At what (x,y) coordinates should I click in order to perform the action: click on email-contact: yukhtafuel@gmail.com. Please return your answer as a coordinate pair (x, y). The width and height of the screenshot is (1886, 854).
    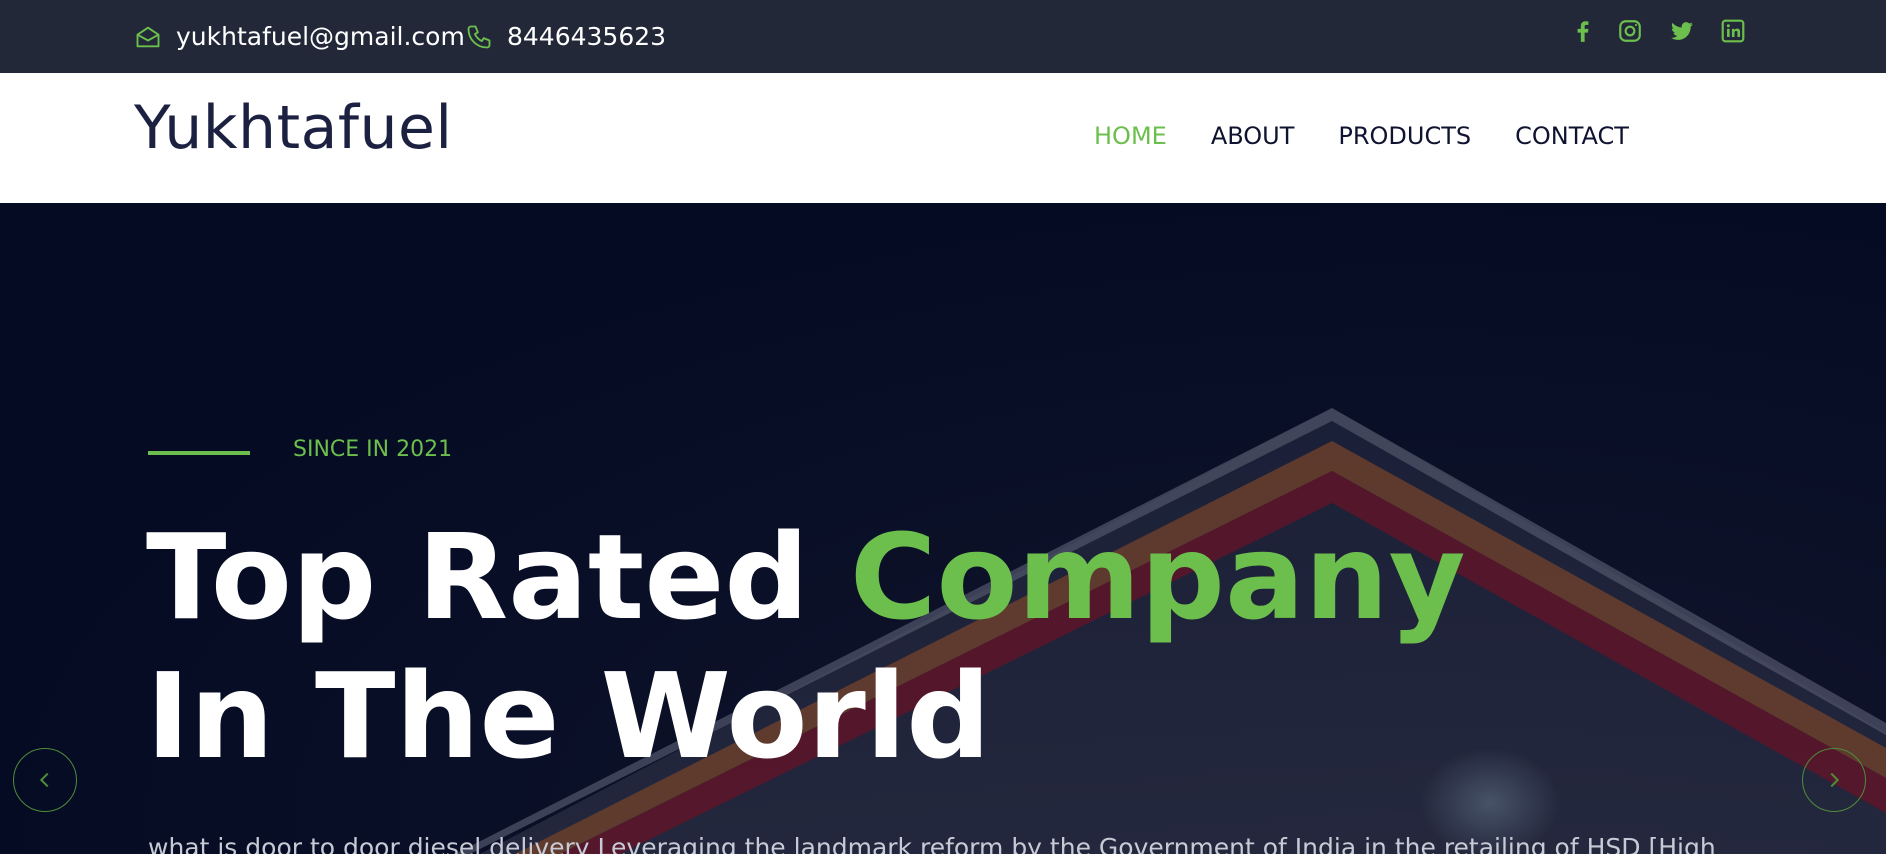
    Looking at the image, I should click on (299, 36).